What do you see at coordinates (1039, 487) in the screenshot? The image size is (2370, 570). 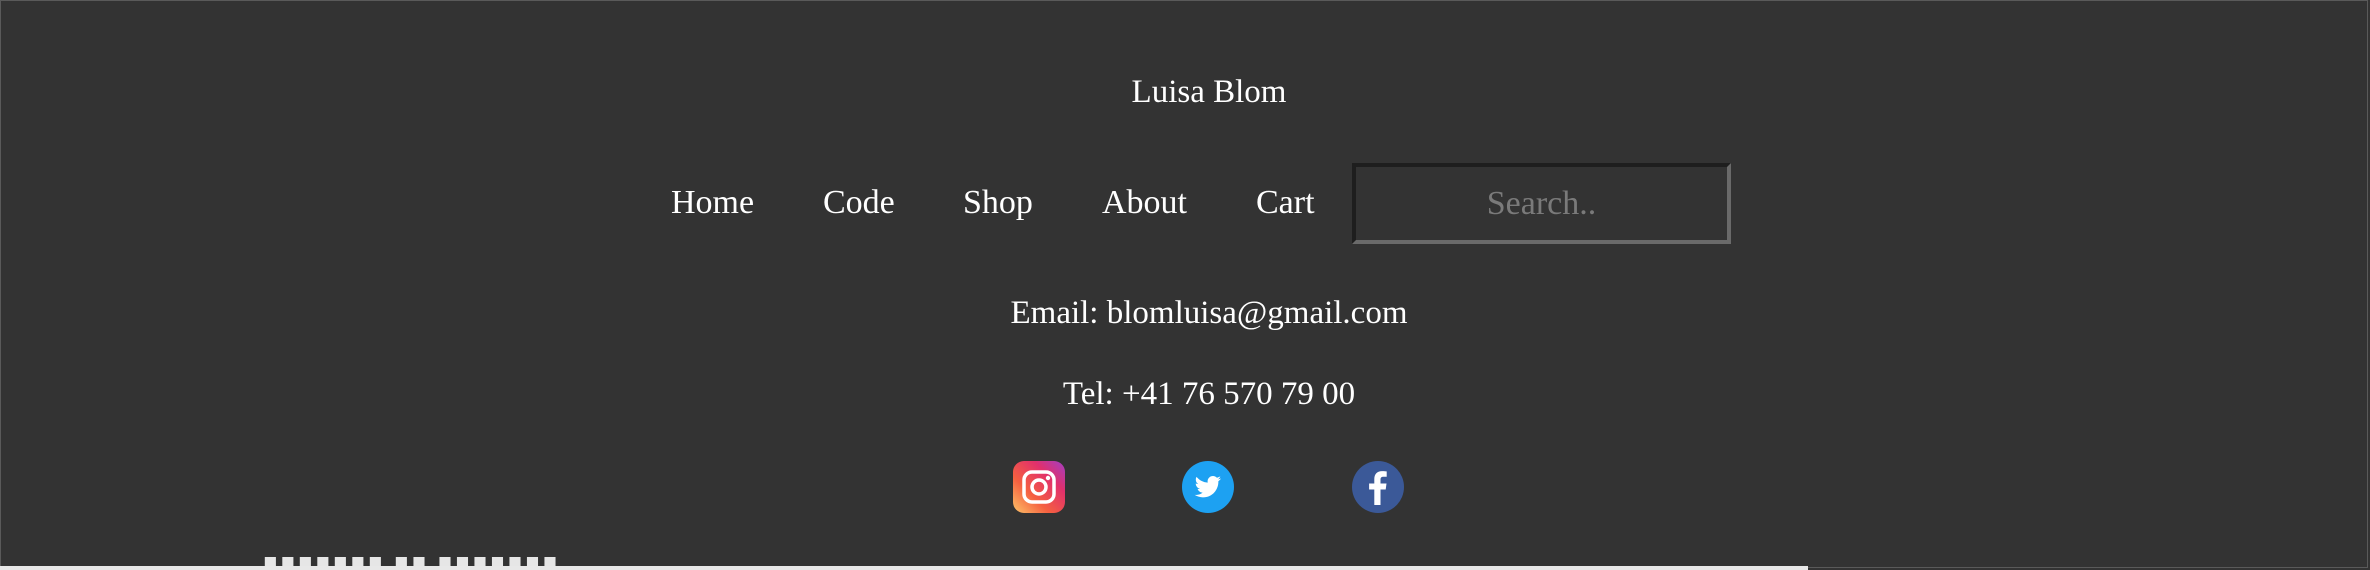 I see `instagram-icon` at bounding box center [1039, 487].